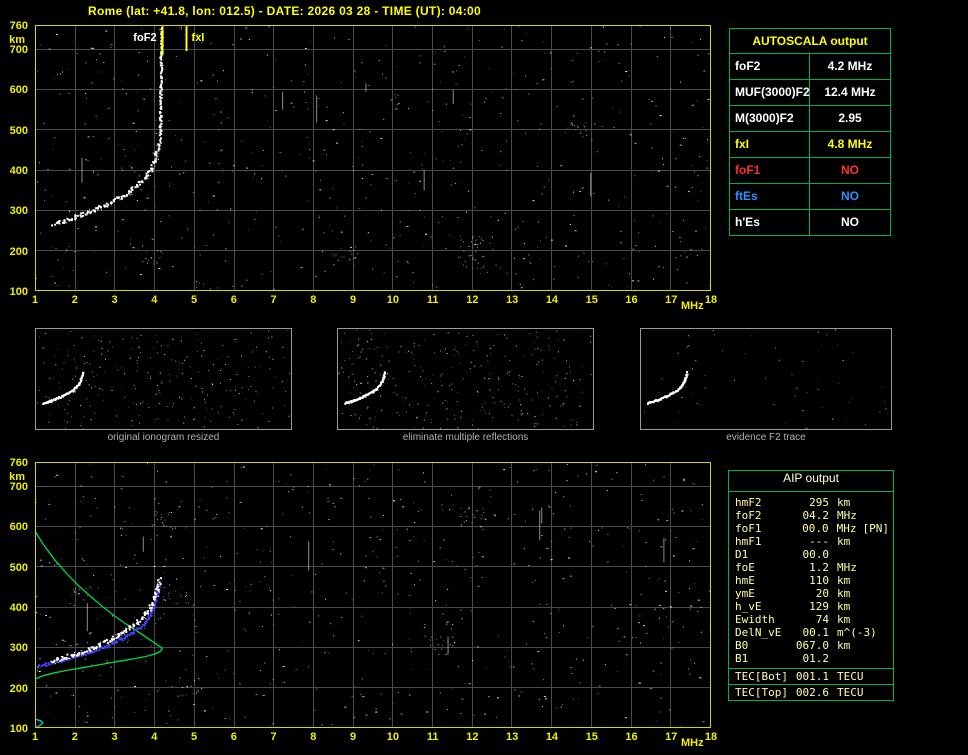 This screenshot has height=755, width=968. Describe the element at coordinates (850, 676) in the screenshot. I see `aip-tec-unit: TECU` at that location.